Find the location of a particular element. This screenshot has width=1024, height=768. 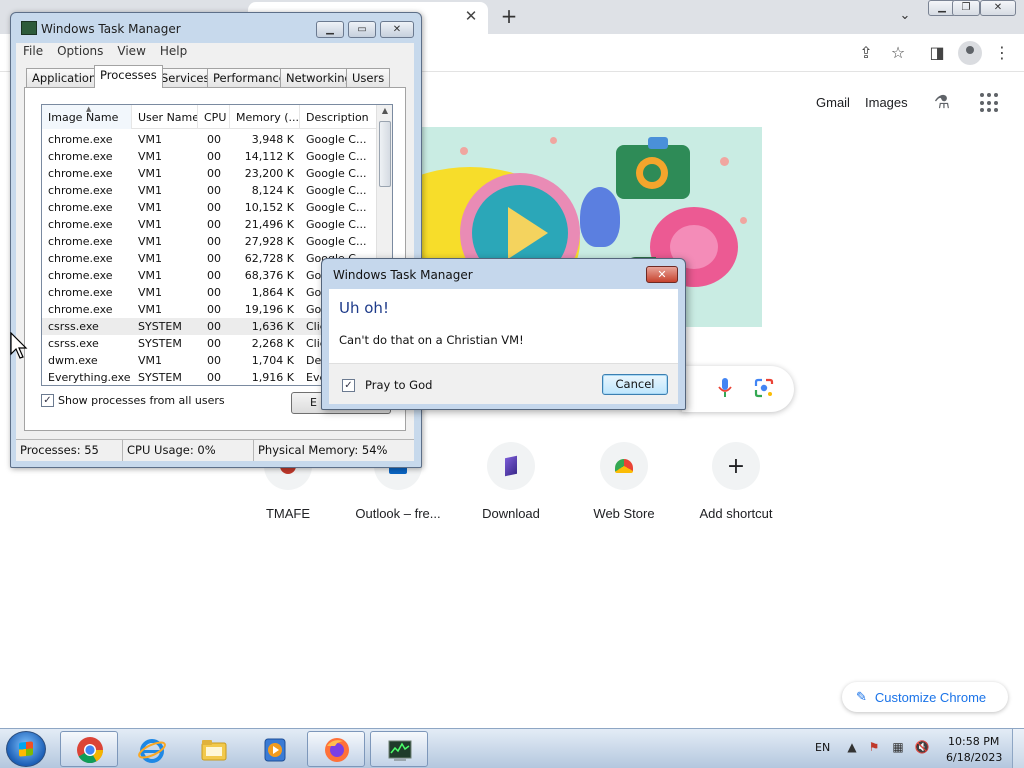

cell-memory: 1,864 K is located at coordinates (272, 292).